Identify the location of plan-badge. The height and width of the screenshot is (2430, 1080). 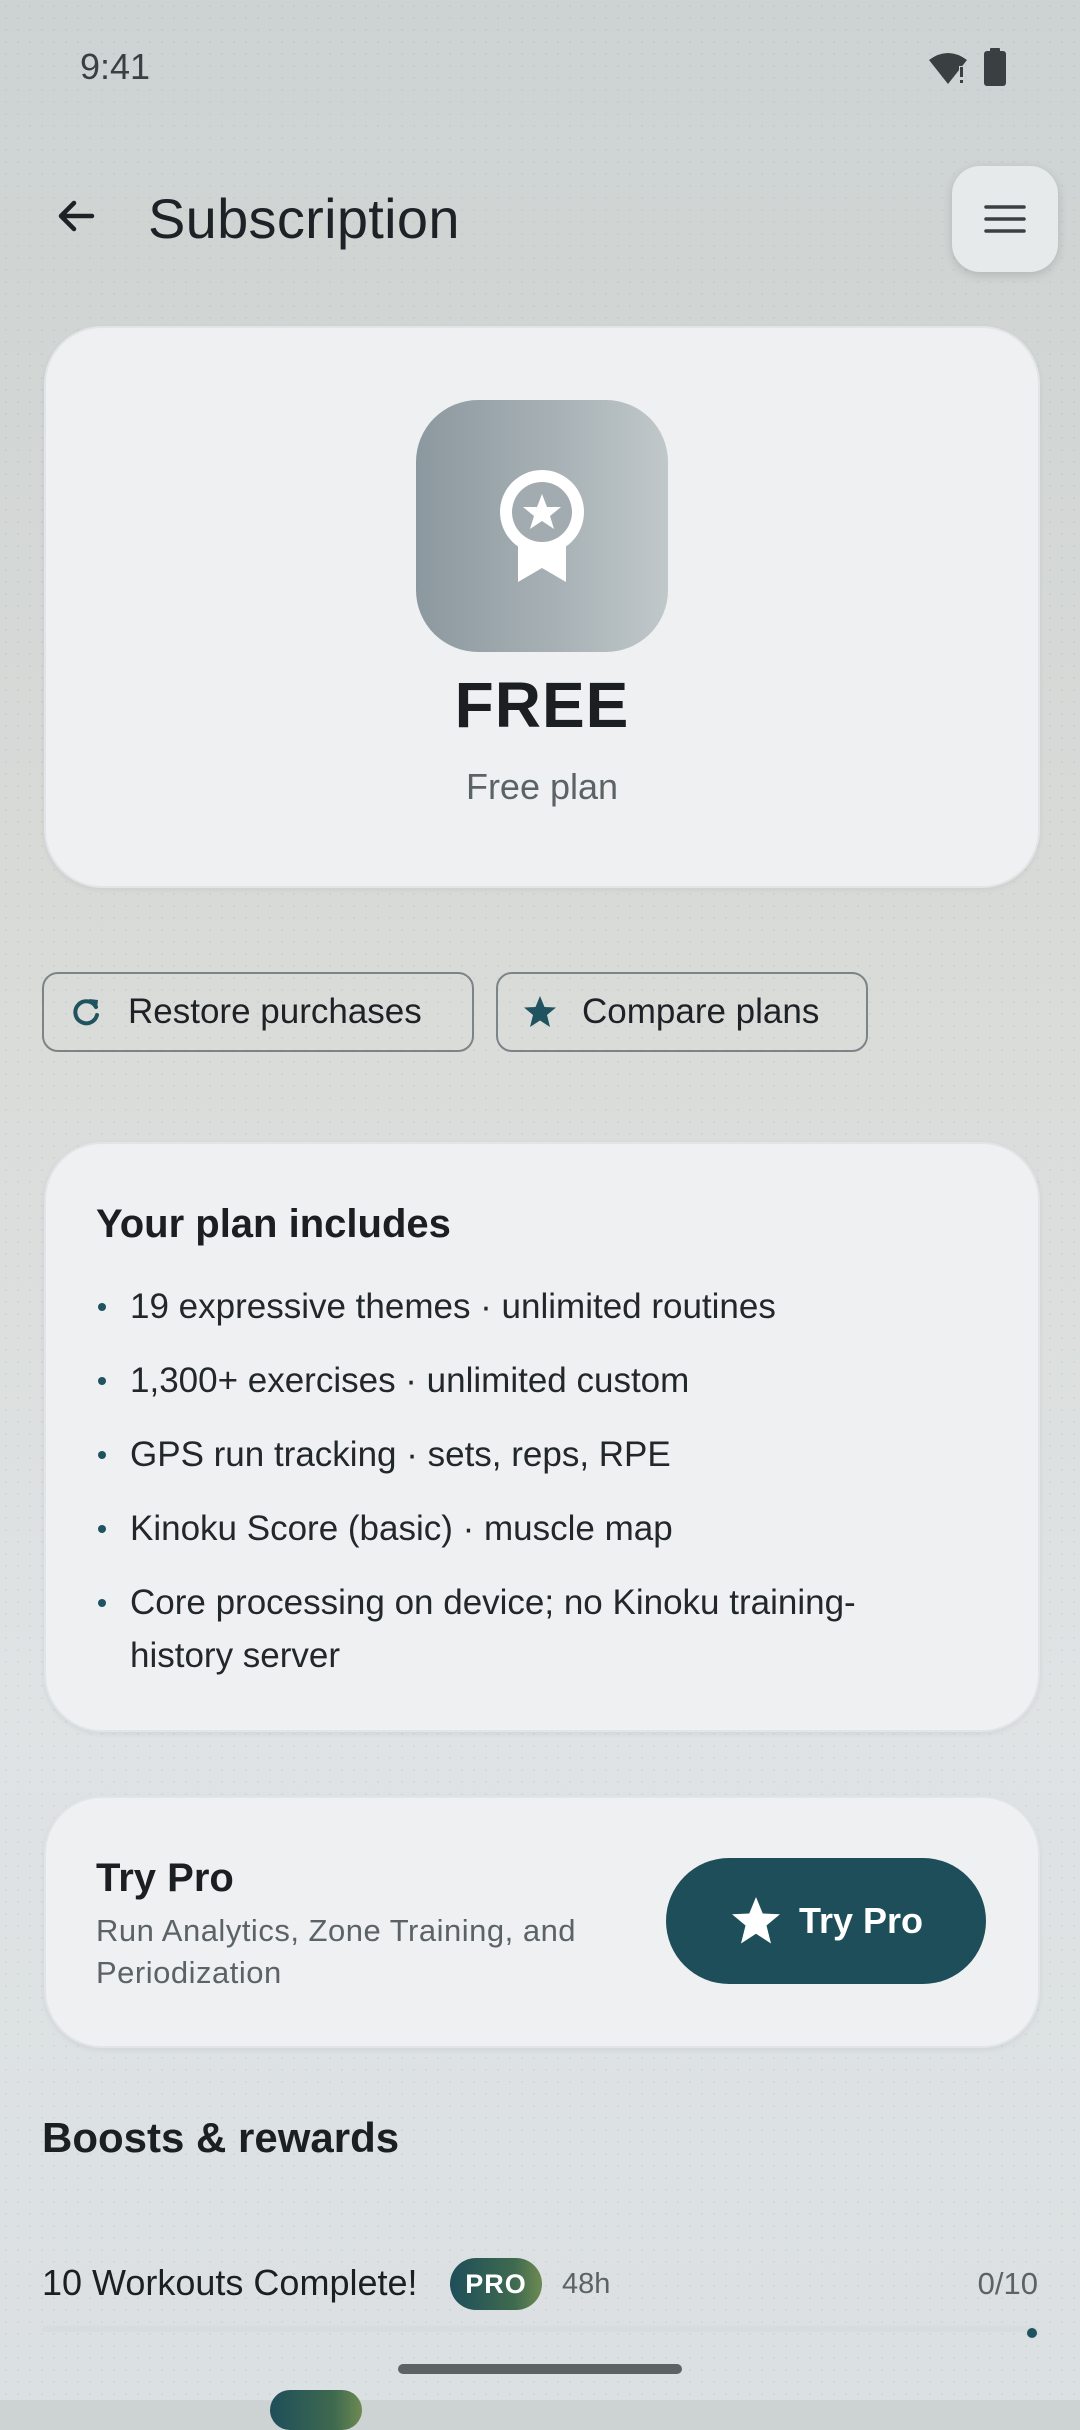
(542, 526).